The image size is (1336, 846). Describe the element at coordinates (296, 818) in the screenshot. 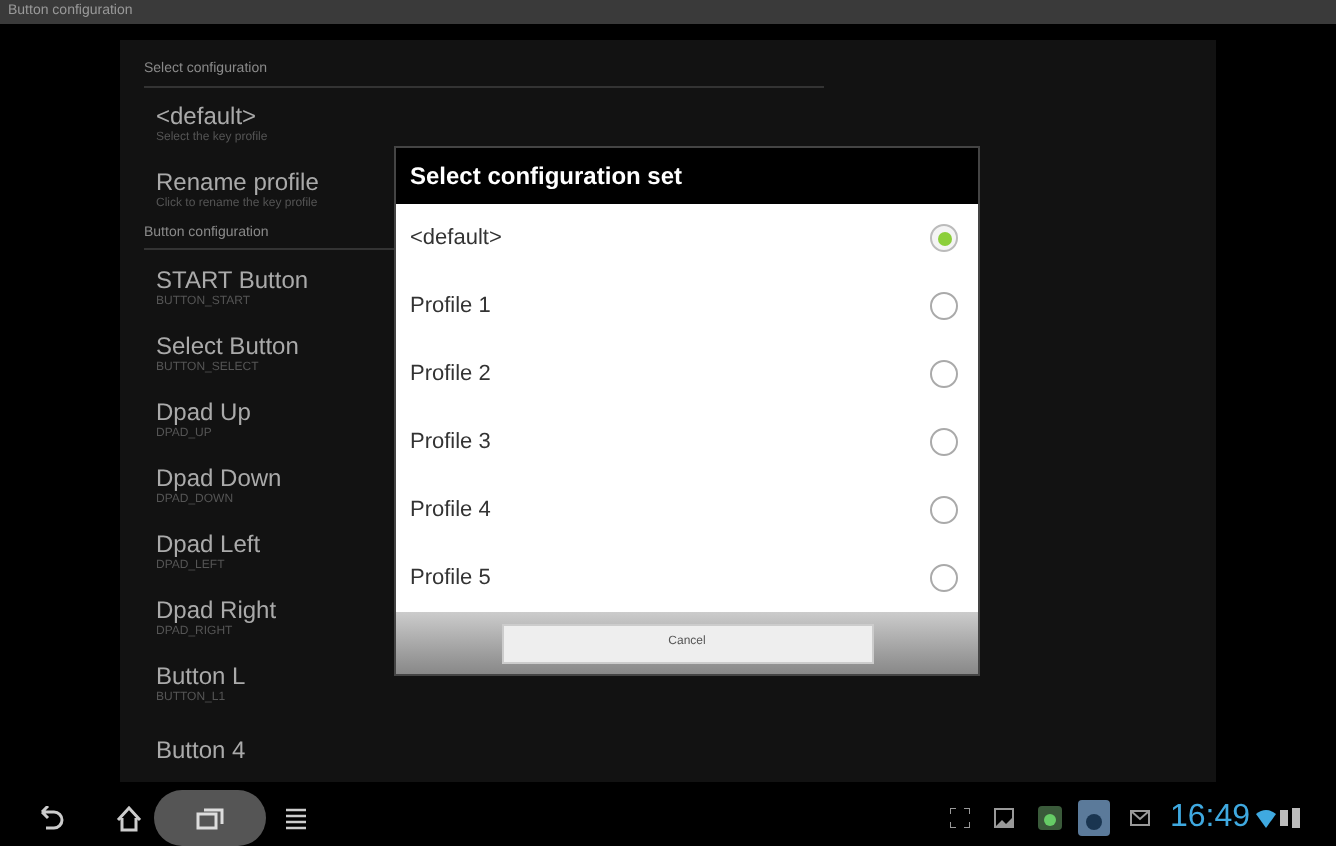

I see `menu-icon` at that location.